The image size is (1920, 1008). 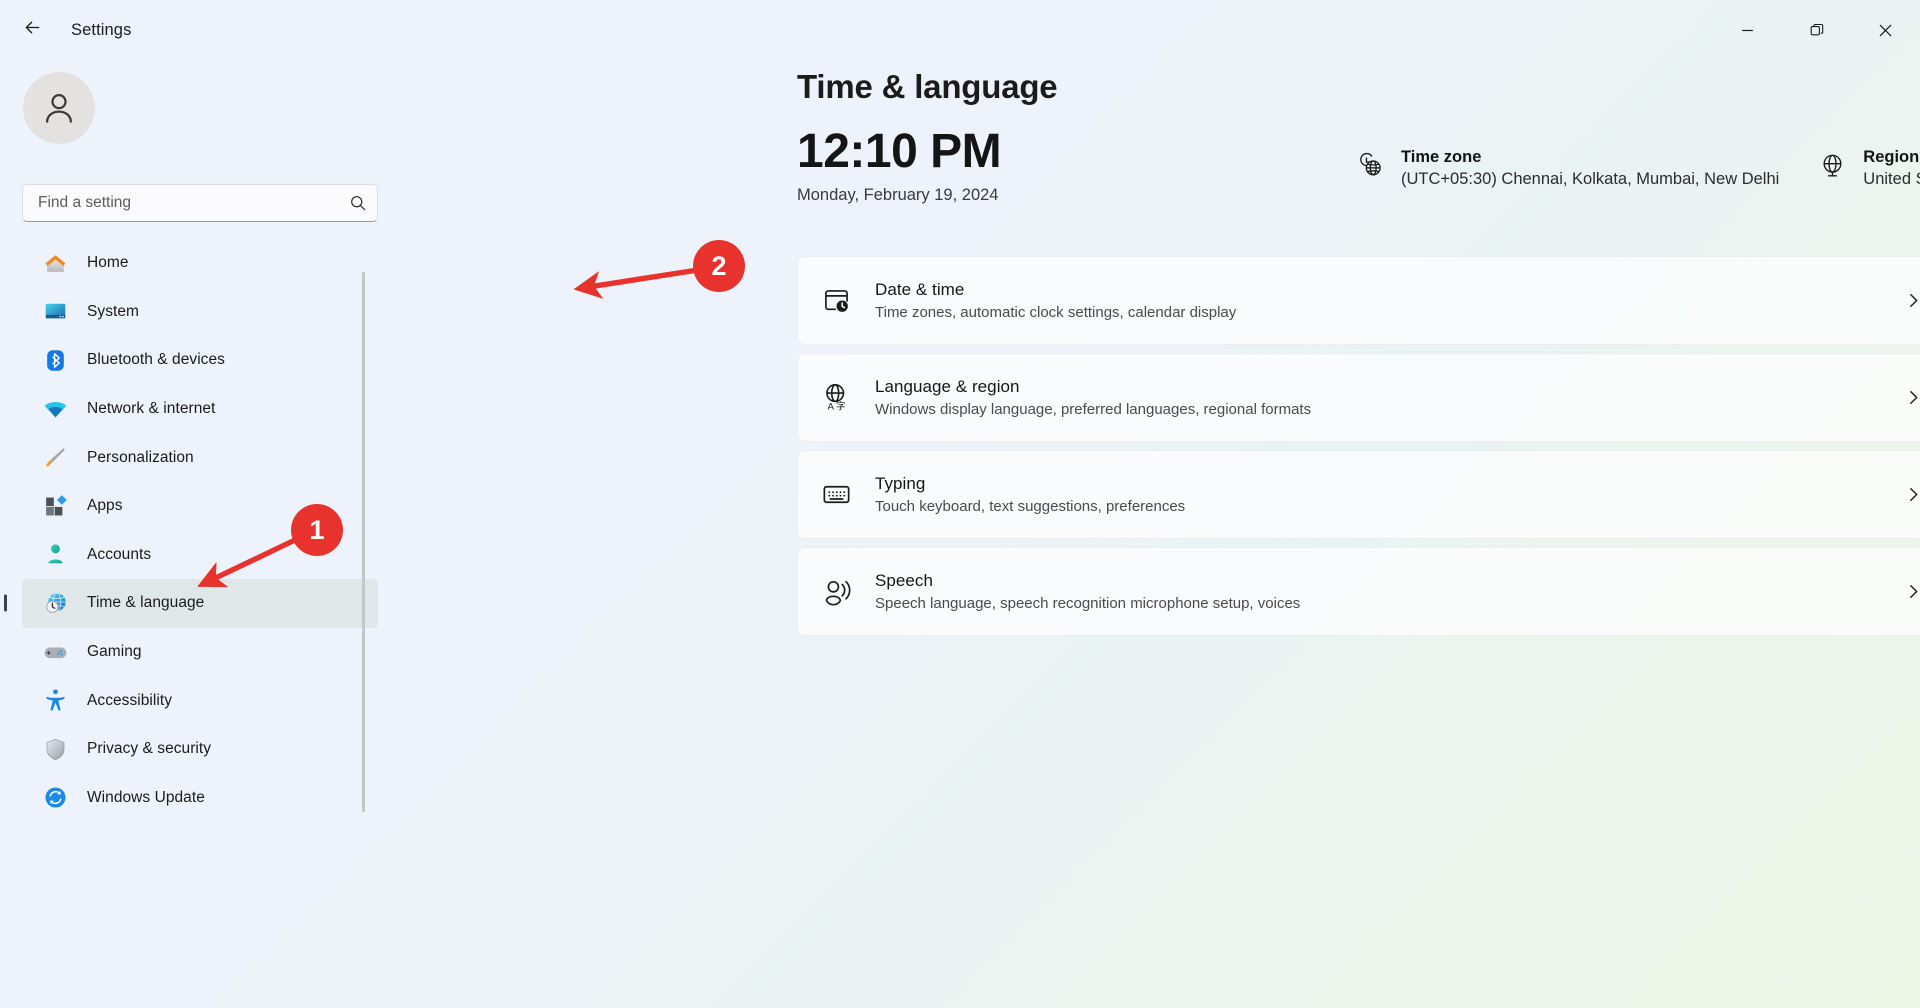 I want to click on account-person-icon, so click(x=55, y=555).